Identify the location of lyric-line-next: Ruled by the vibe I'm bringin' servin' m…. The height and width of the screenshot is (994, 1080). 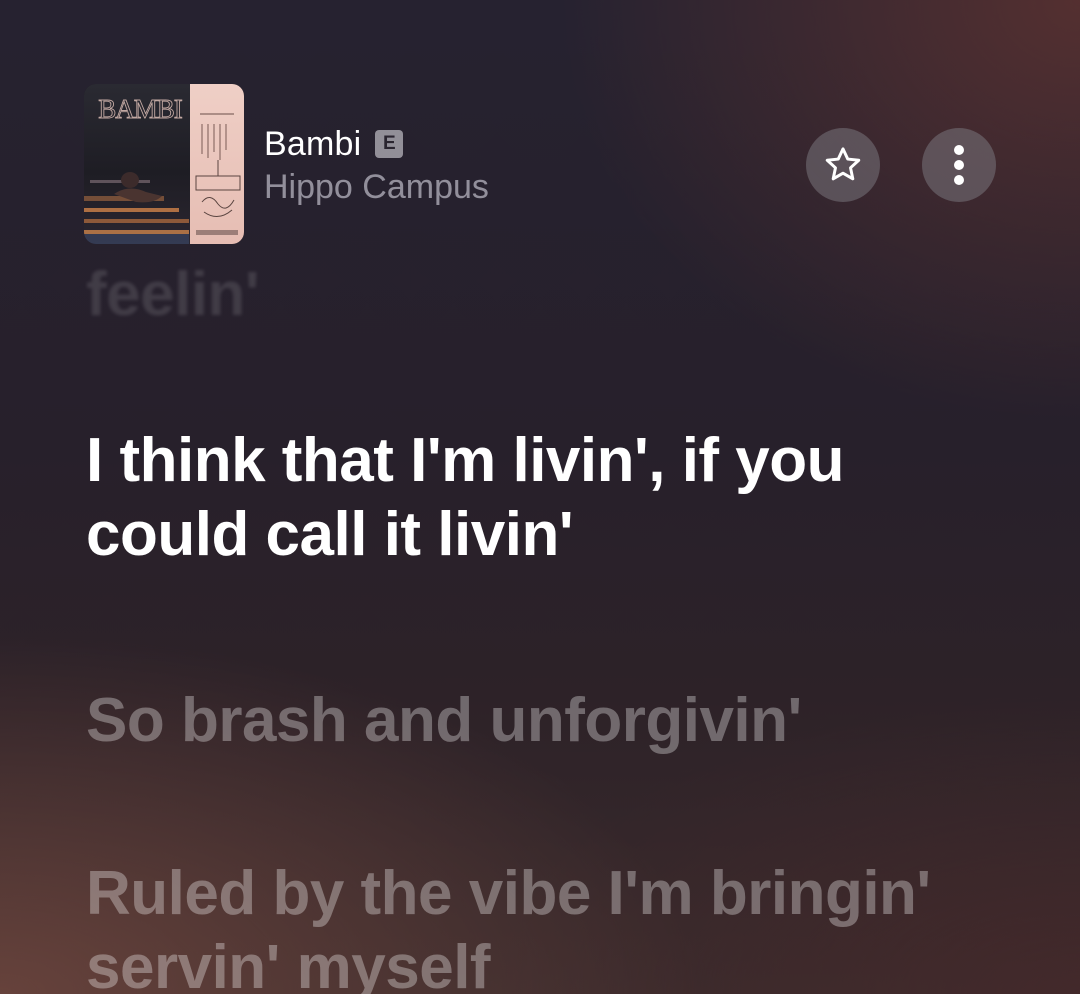
(536, 925).